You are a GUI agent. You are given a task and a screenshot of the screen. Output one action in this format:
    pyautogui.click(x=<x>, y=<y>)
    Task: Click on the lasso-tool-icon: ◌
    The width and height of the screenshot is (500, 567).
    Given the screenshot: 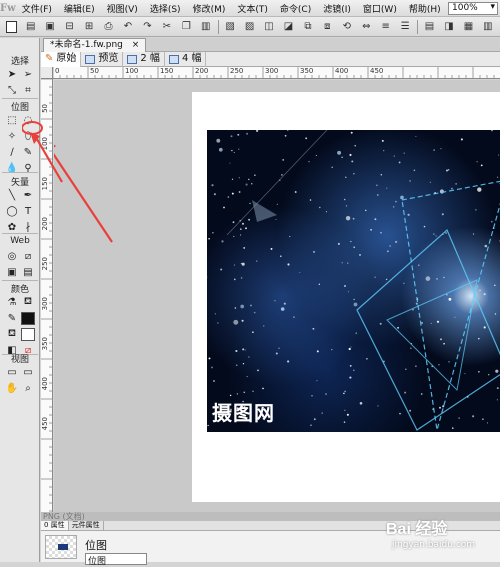 What is the action you would take?
    pyautogui.click(x=28, y=120)
    